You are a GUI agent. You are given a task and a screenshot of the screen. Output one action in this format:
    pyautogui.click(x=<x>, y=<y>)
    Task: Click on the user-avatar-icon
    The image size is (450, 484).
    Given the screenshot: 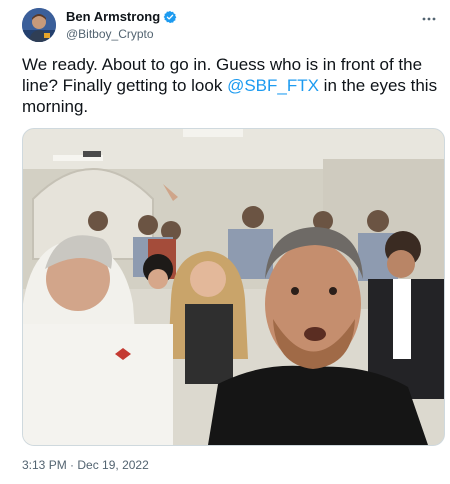 What is the action you would take?
    pyautogui.click(x=39, y=25)
    